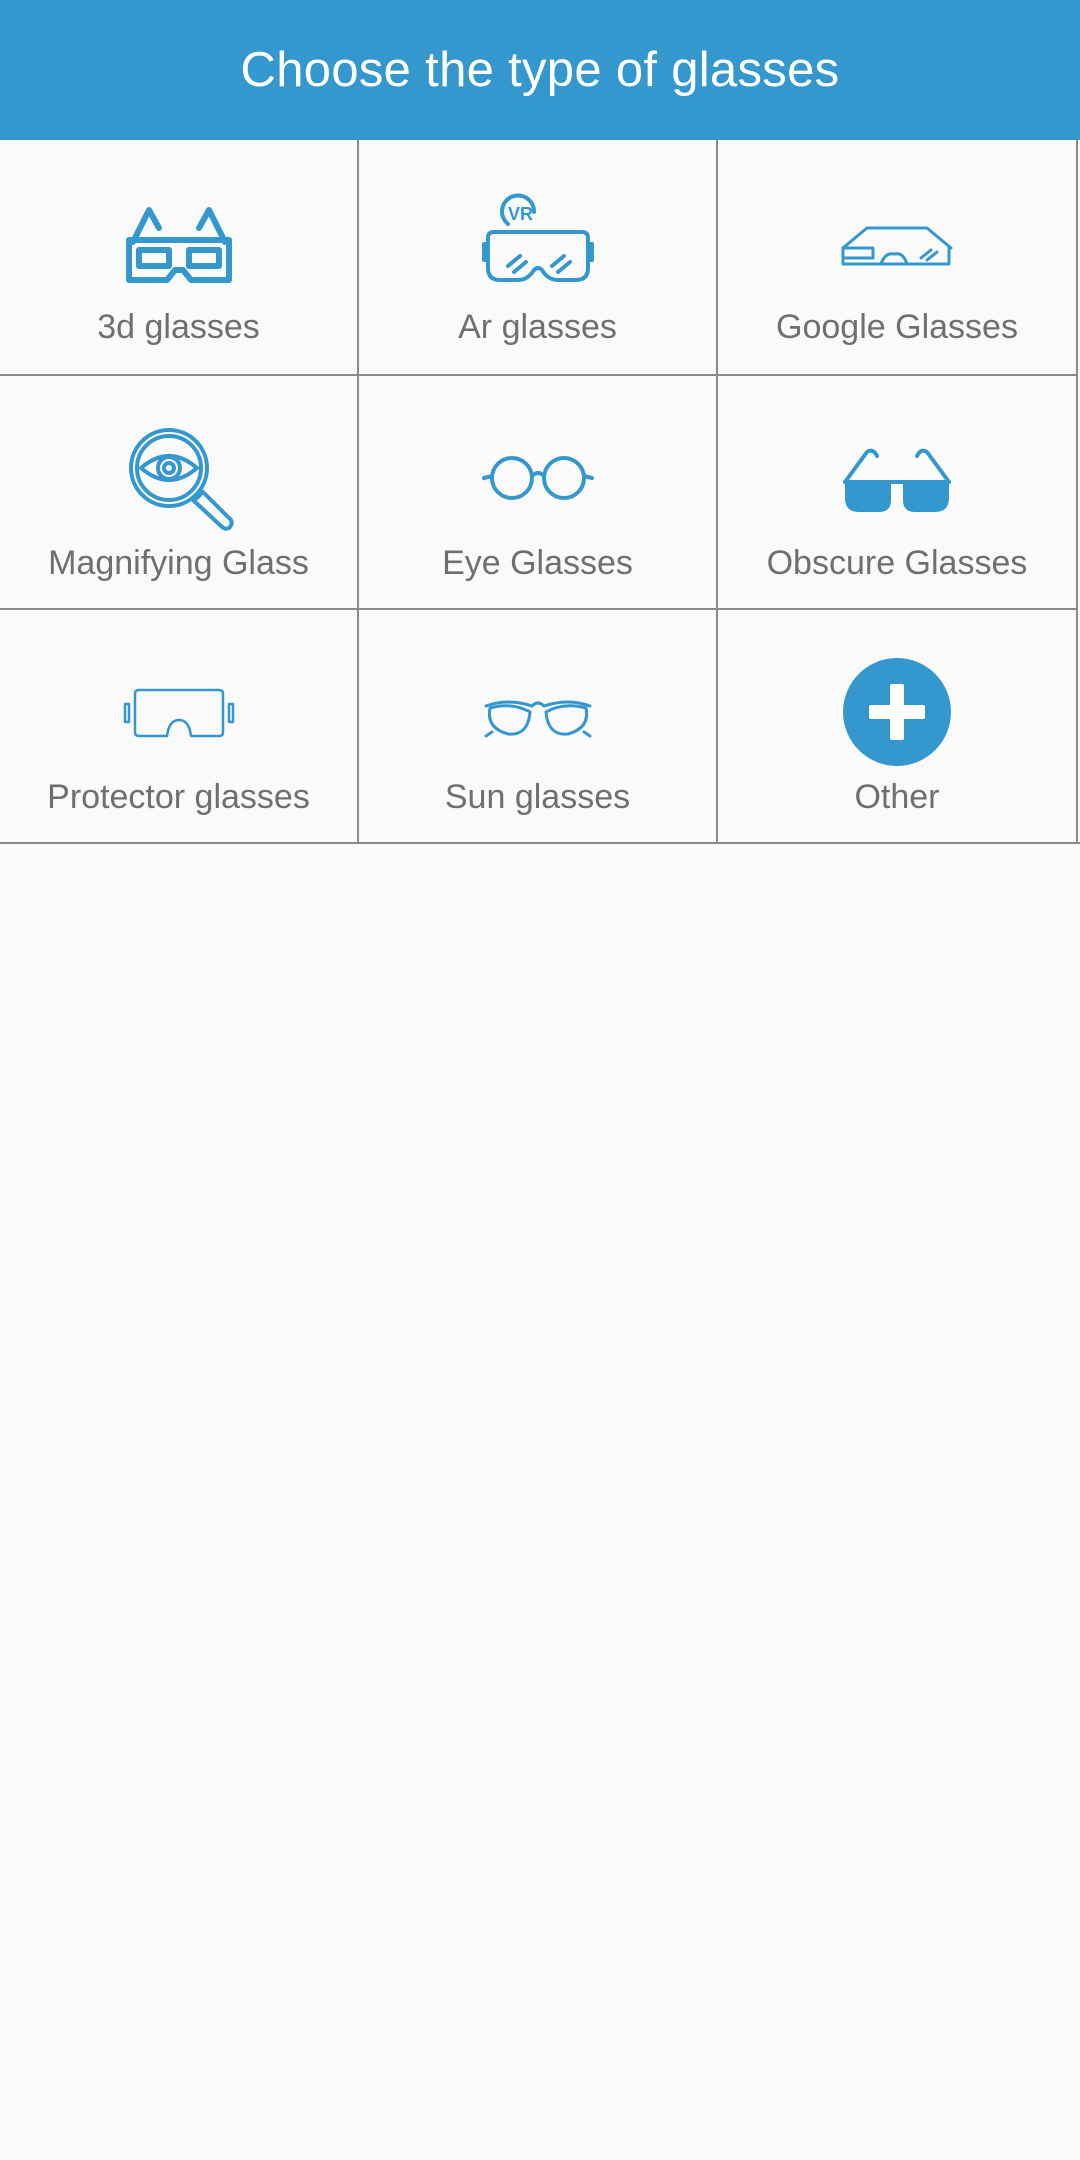  I want to click on svg-text: VR, so click(520, 214).